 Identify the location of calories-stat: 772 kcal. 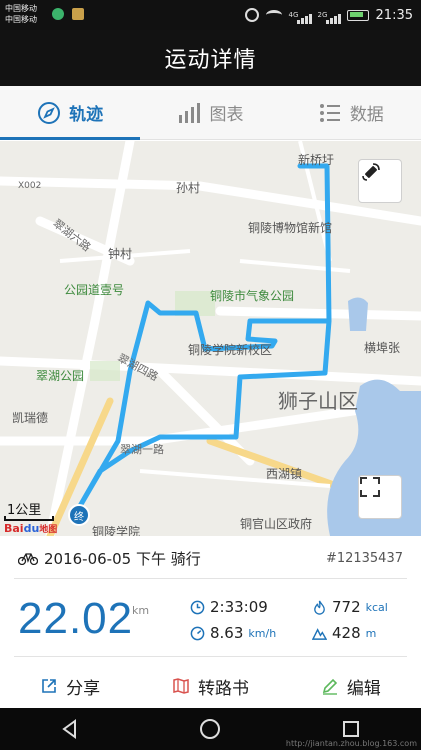
(350, 607).